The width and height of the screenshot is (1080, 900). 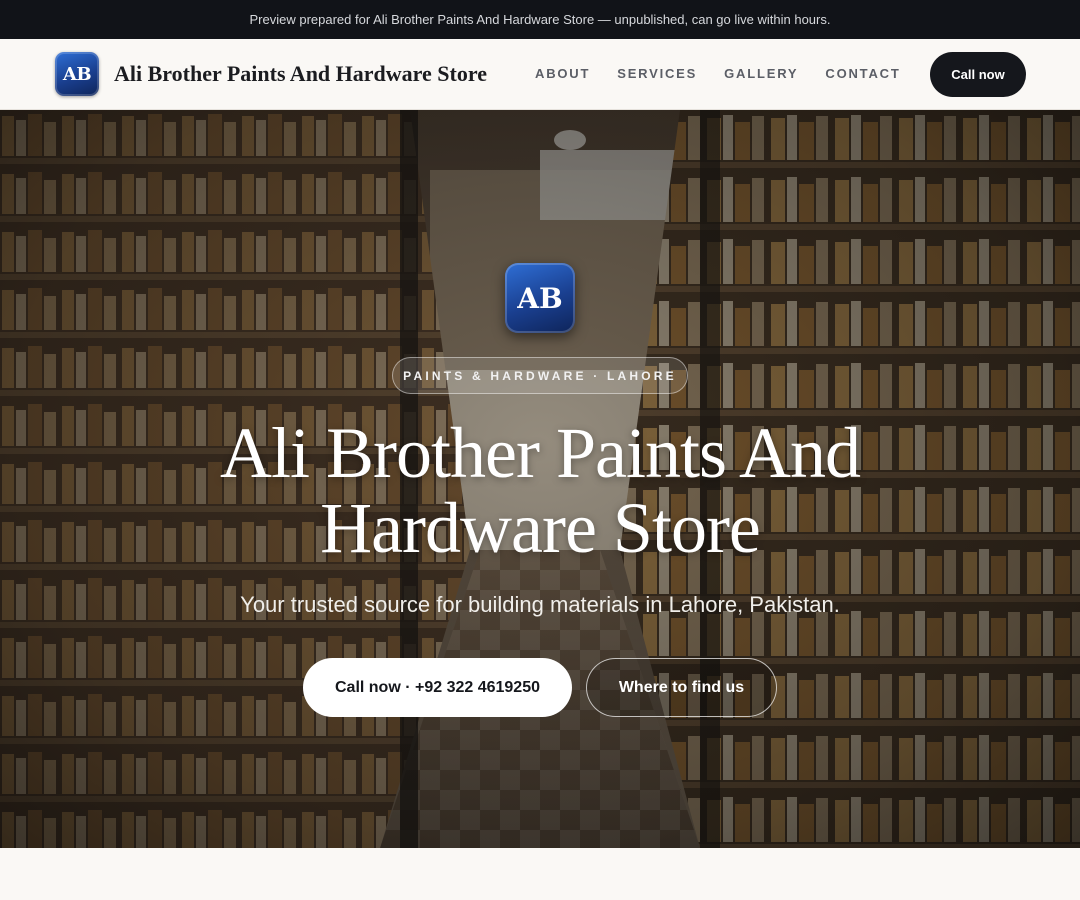 I want to click on nav-link-gallery: GALLERY, so click(x=761, y=74).